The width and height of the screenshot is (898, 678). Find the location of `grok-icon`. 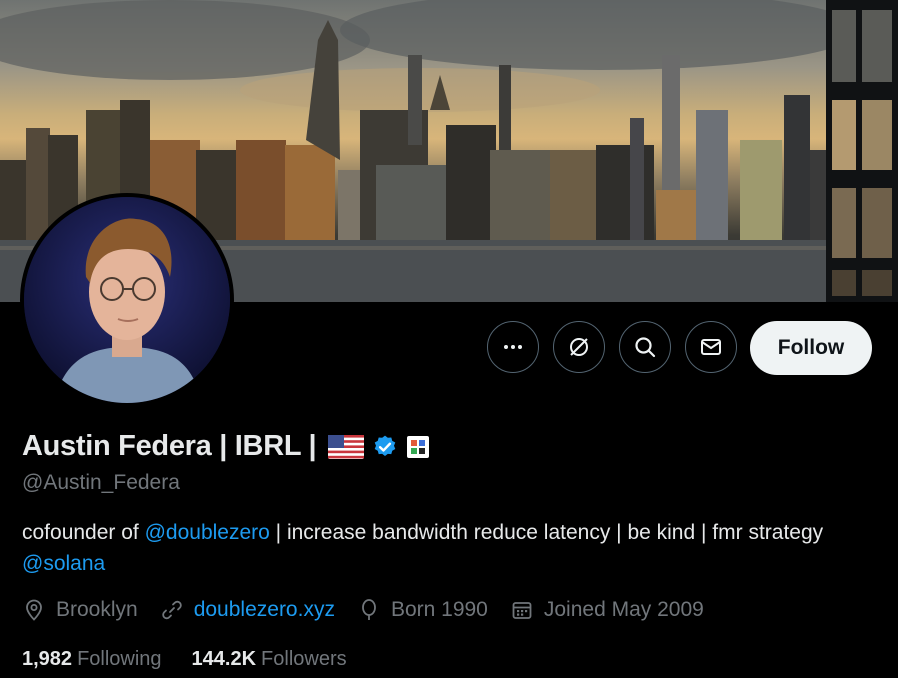

grok-icon is located at coordinates (579, 347).